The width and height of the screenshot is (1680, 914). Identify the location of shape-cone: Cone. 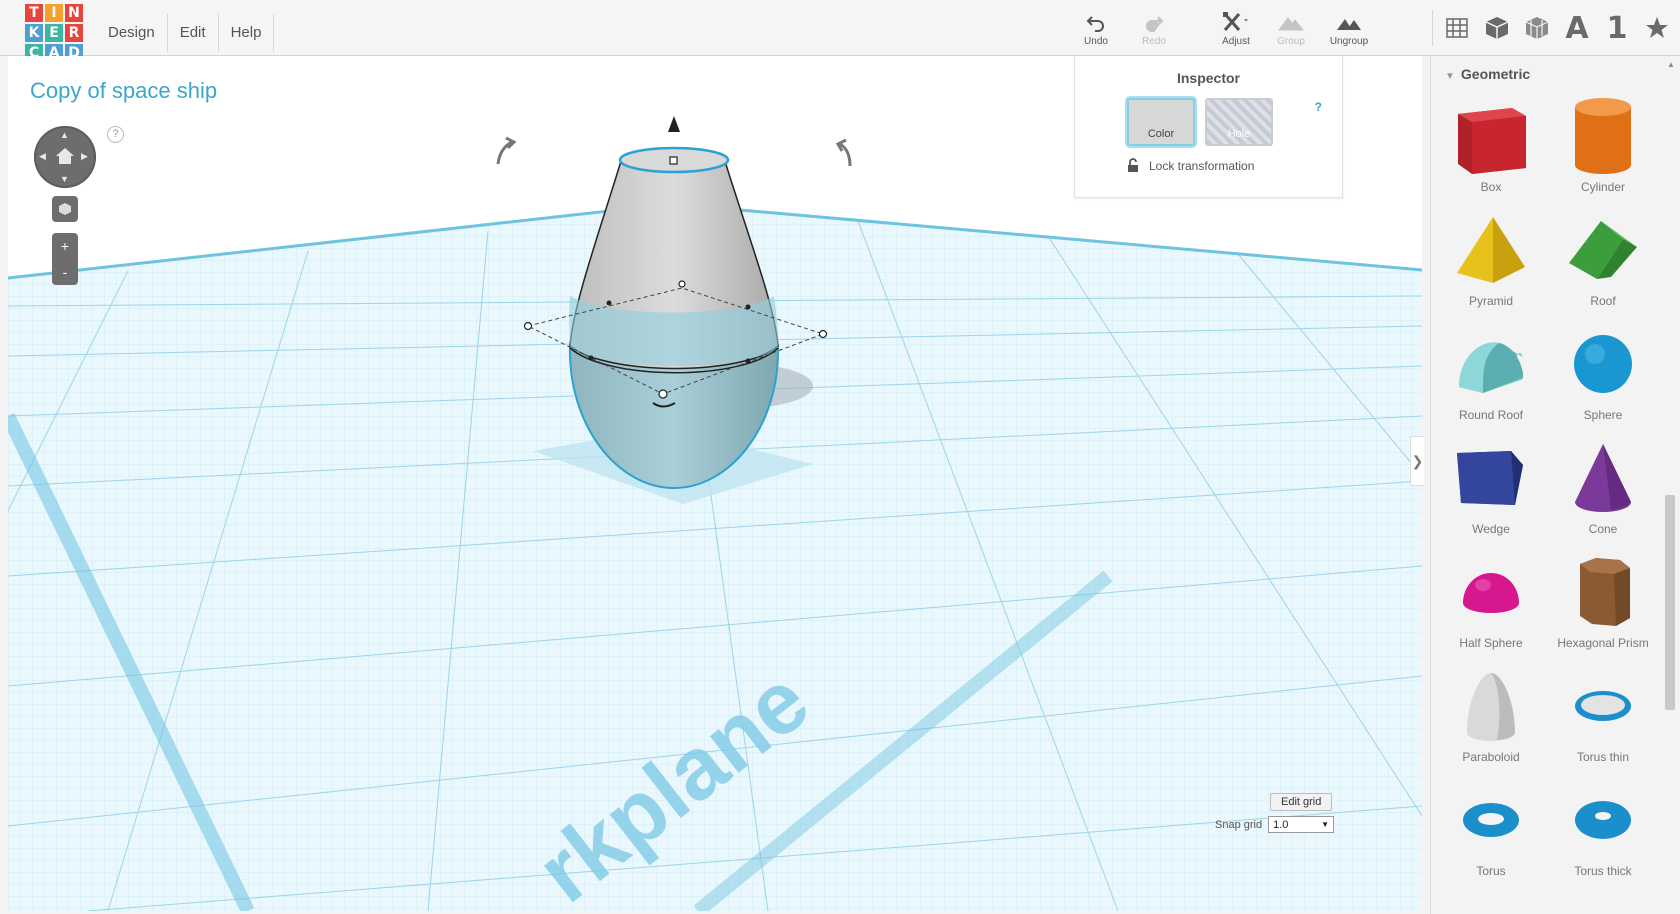
(1603, 490).